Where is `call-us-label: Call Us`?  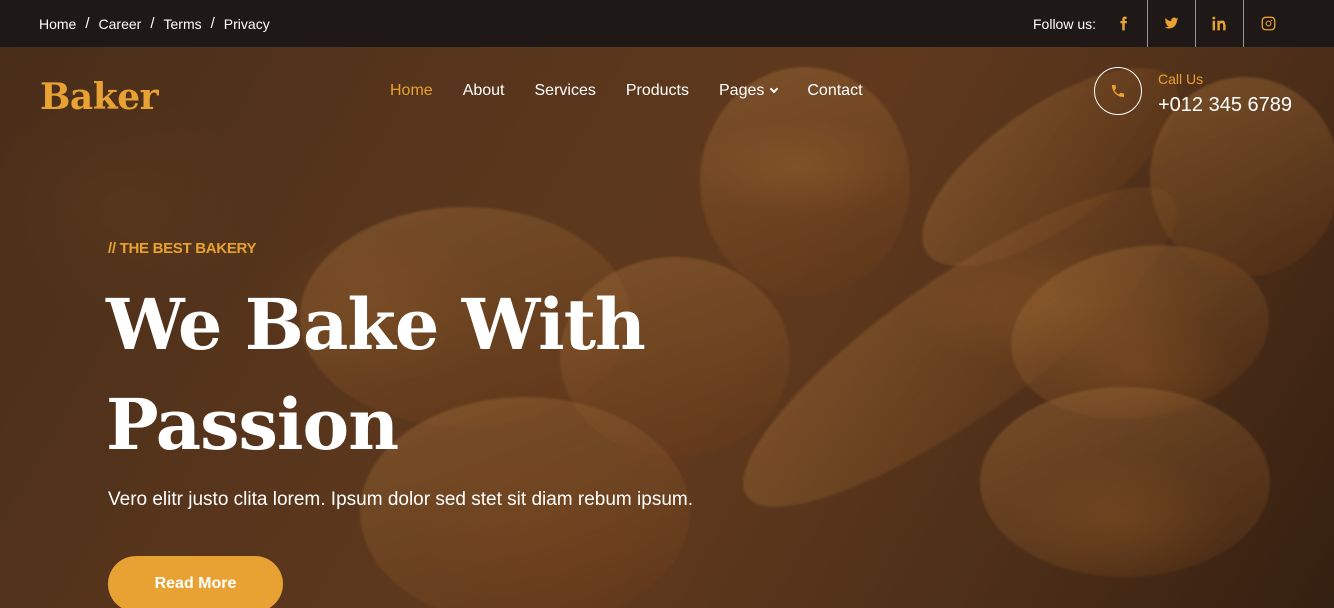
call-us-label: Call Us is located at coordinates (1181, 79).